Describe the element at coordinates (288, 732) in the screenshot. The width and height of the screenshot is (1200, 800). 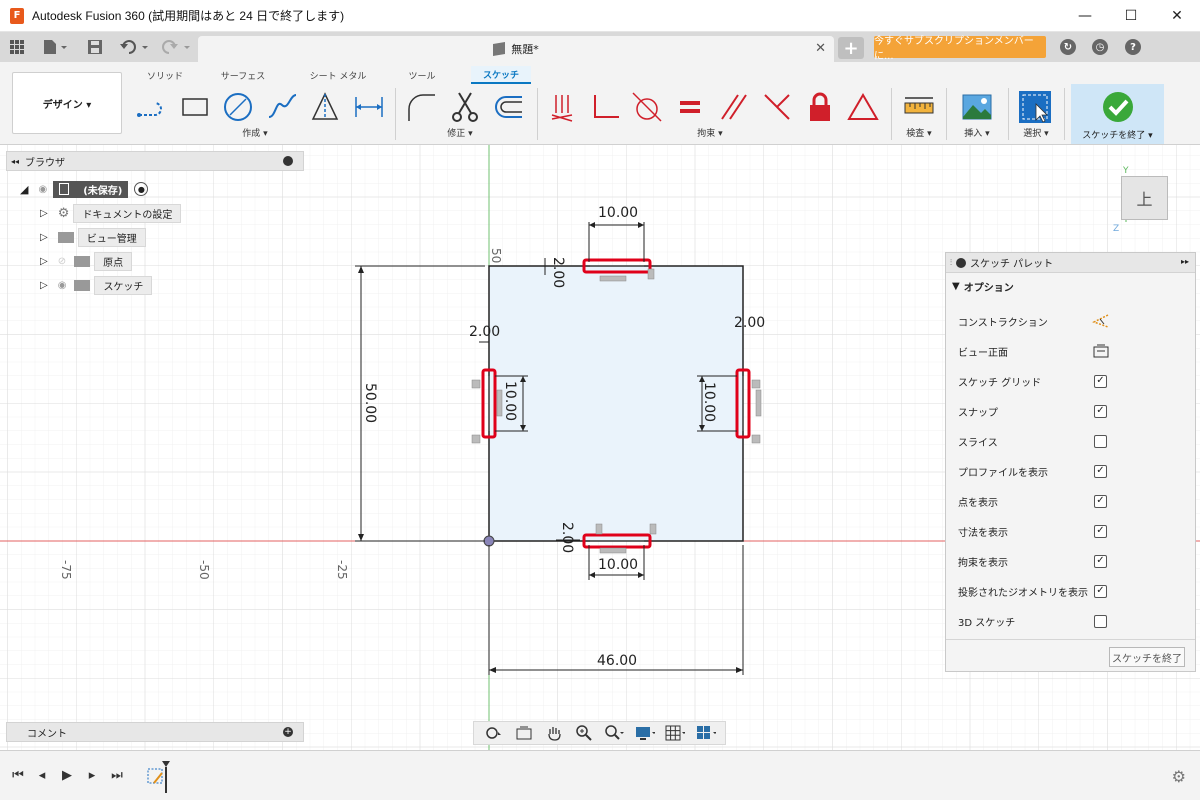
I see `add-comment-icon: +` at that location.